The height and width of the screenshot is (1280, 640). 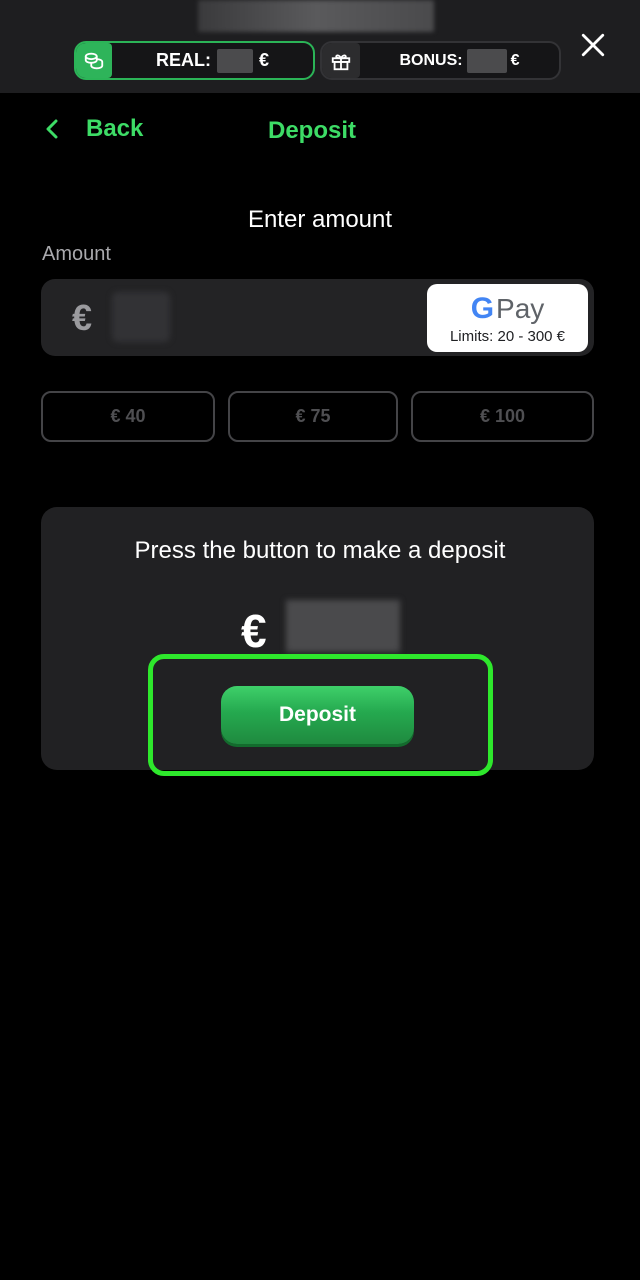 I want to click on google-pay-method: G Pay Limits: 20 - 300 €, so click(x=507, y=318).